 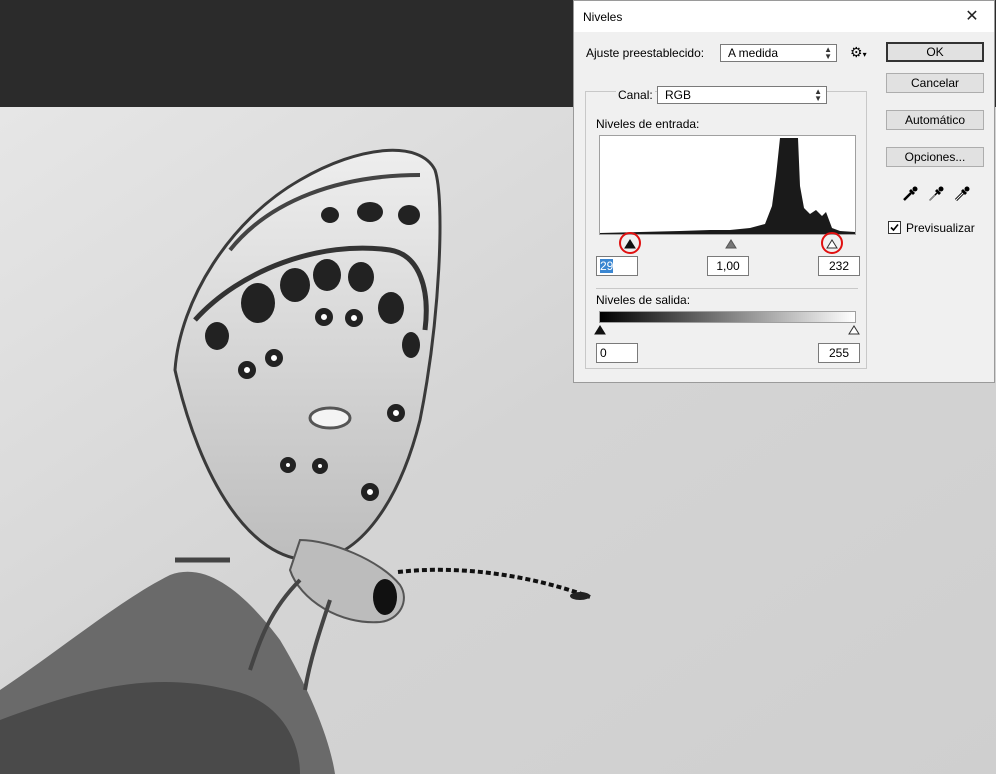 I want to click on input-levels-label: Niveles de entrada:, so click(x=648, y=124).